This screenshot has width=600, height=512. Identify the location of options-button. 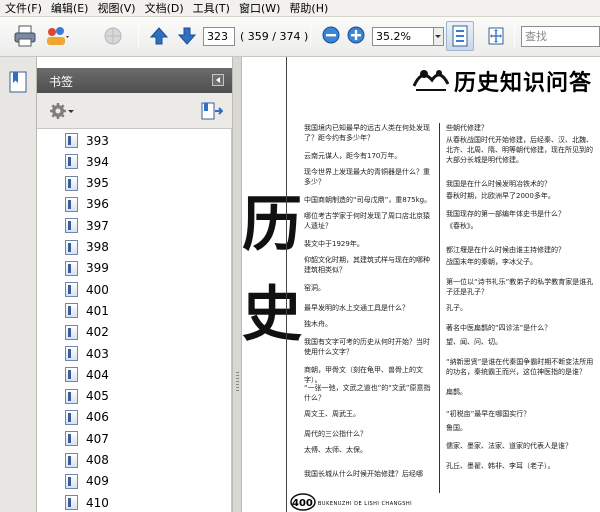
(62, 111).